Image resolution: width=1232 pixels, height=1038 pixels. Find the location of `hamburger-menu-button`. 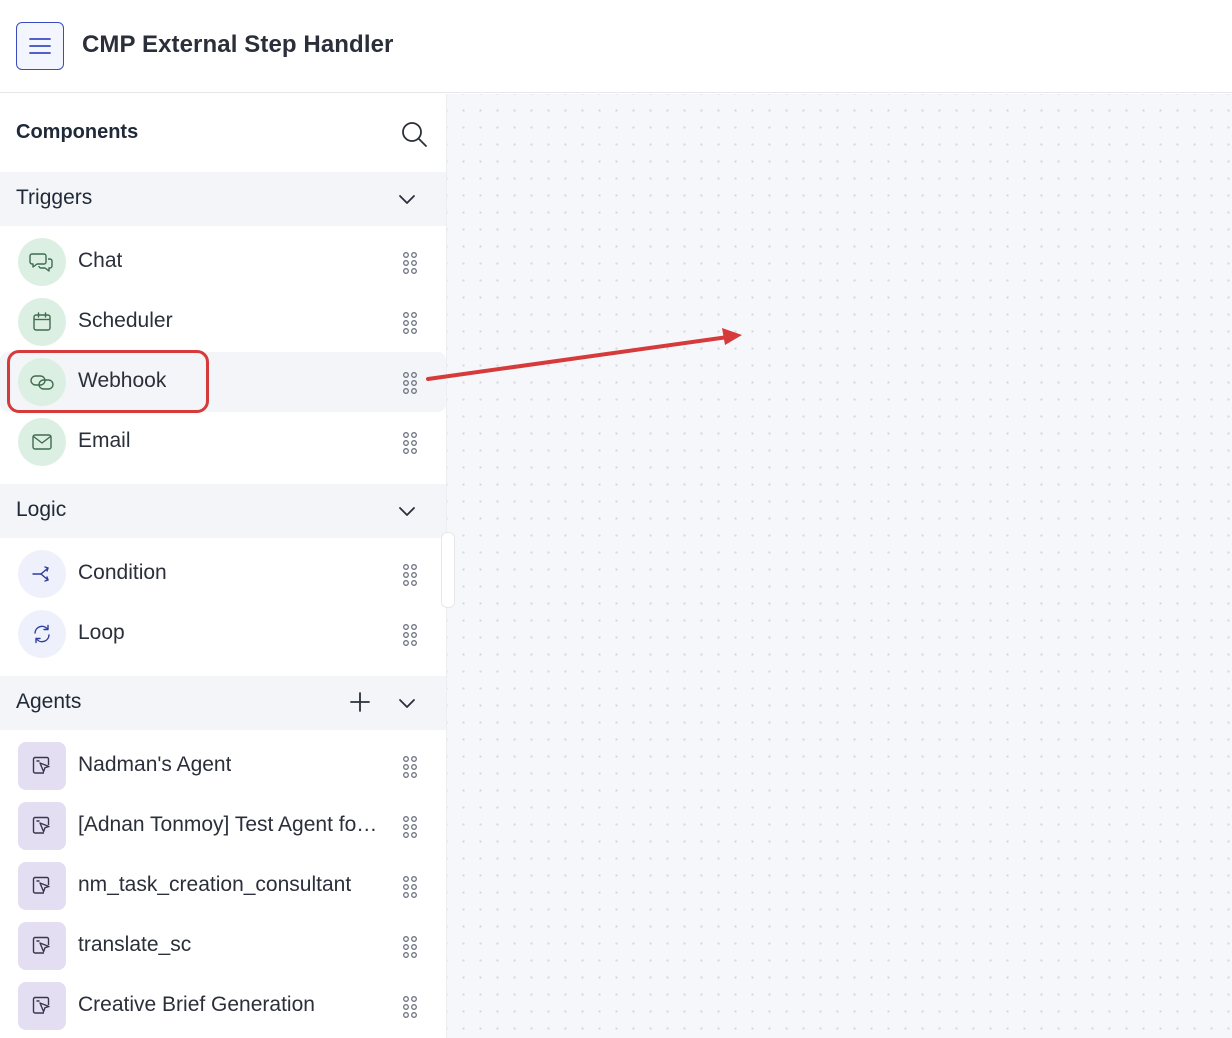

hamburger-menu-button is located at coordinates (40, 46).